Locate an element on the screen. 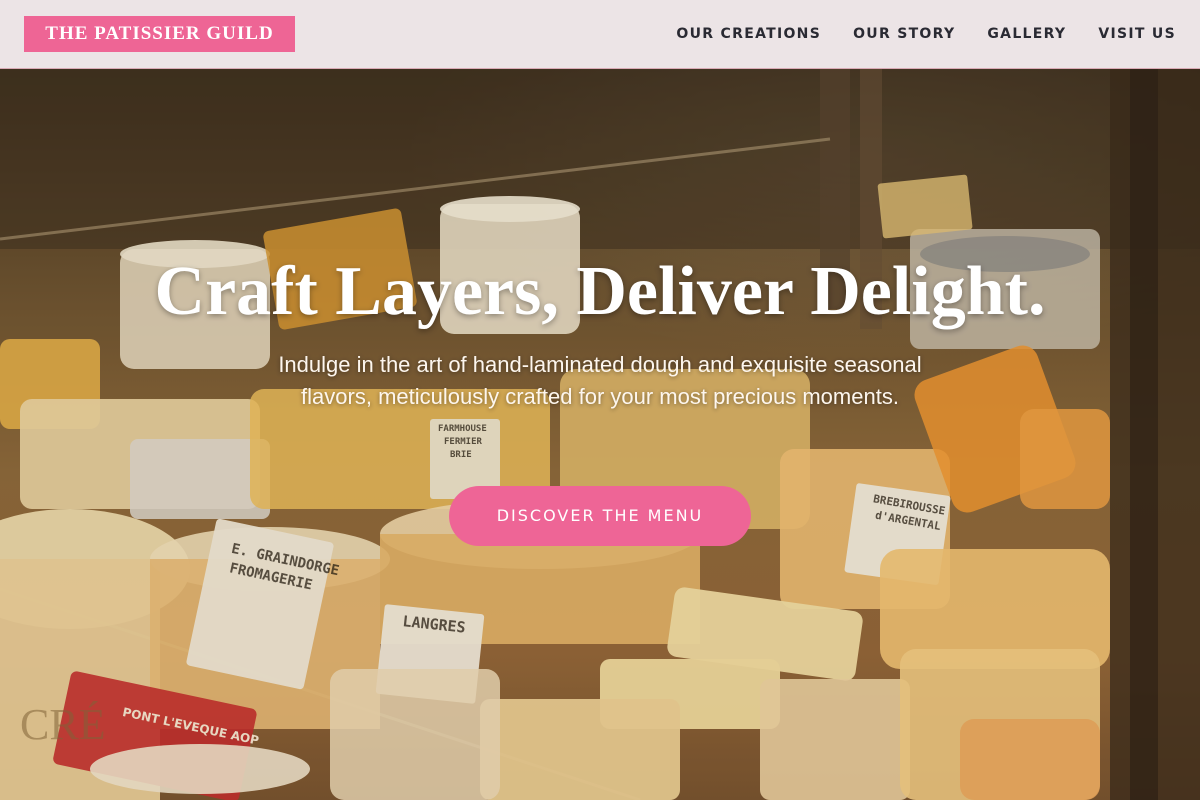 The width and height of the screenshot is (1200, 800). main-nav: OUR CREATIONS OUR STORY GALLERY VISIT US is located at coordinates (910, 34).